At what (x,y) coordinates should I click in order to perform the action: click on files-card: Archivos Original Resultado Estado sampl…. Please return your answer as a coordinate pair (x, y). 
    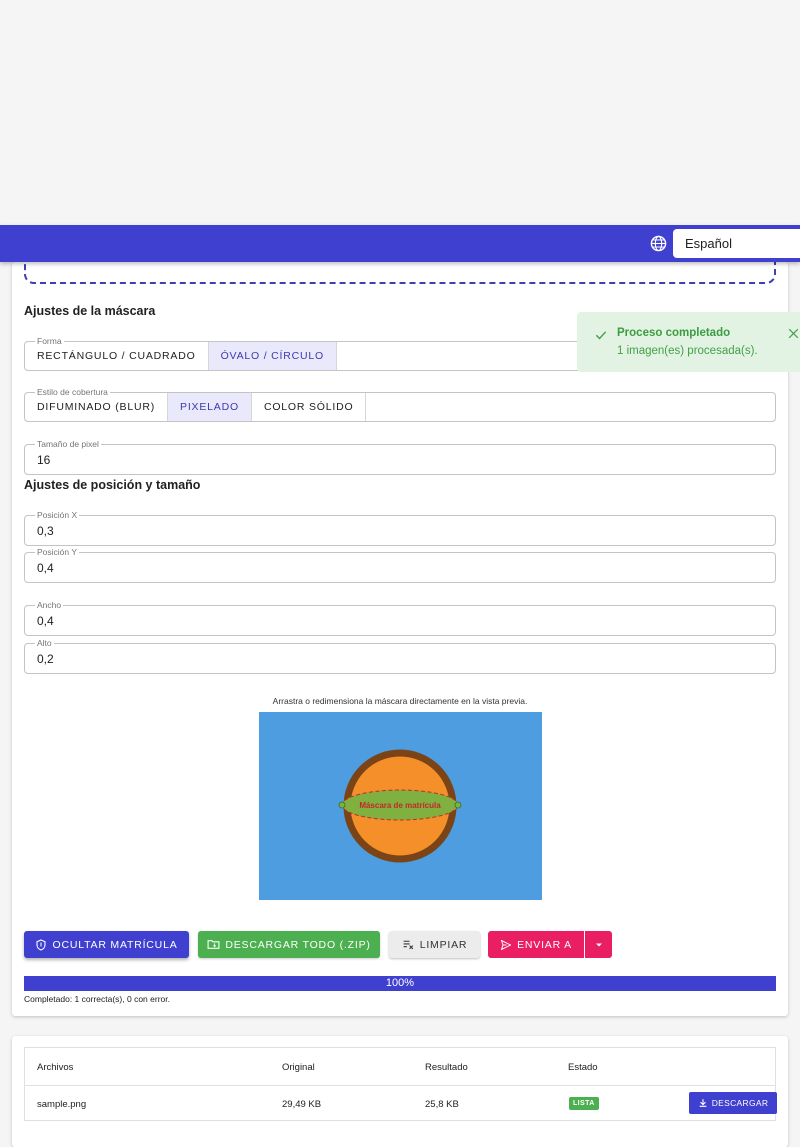
    Looking at the image, I should click on (400, 1091).